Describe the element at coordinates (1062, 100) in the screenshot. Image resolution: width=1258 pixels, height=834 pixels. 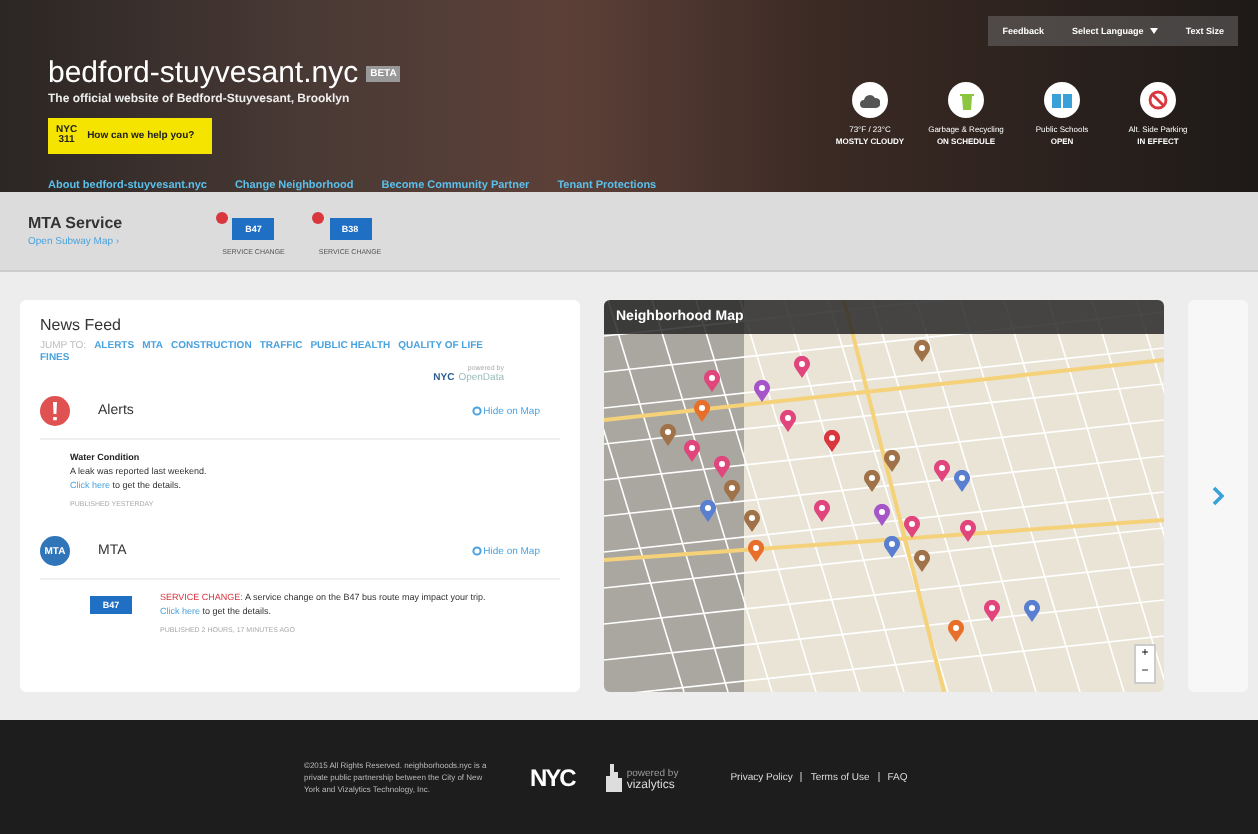
I see `book-icon` at that location.